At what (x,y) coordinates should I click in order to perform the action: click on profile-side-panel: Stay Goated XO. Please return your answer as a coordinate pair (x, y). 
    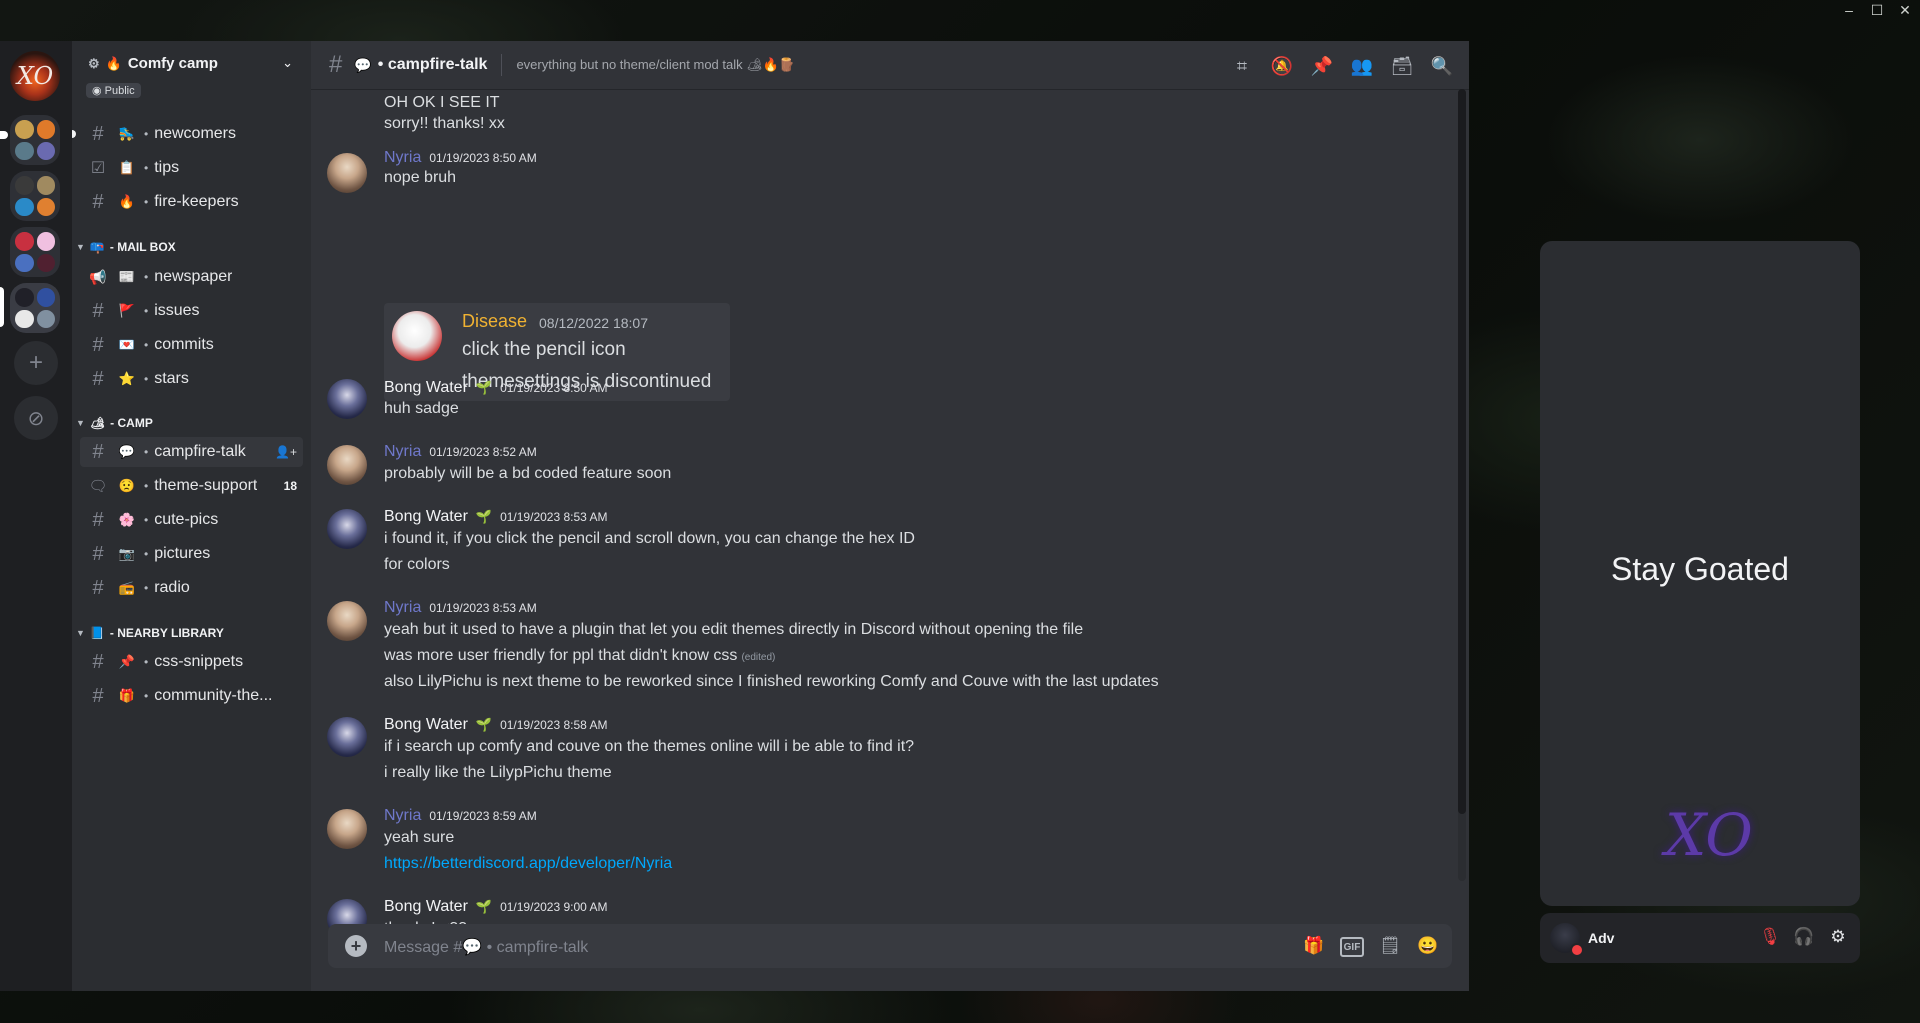
    Looking at the image, I should click on (1700, 573).